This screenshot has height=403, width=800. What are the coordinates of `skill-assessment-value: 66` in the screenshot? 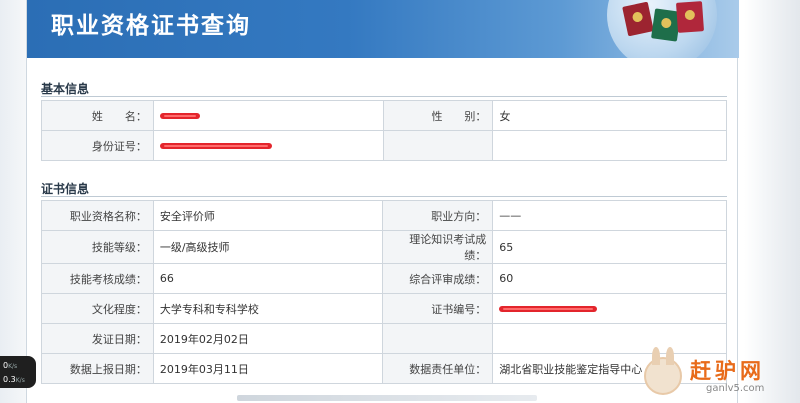 It's located at (268, 278).